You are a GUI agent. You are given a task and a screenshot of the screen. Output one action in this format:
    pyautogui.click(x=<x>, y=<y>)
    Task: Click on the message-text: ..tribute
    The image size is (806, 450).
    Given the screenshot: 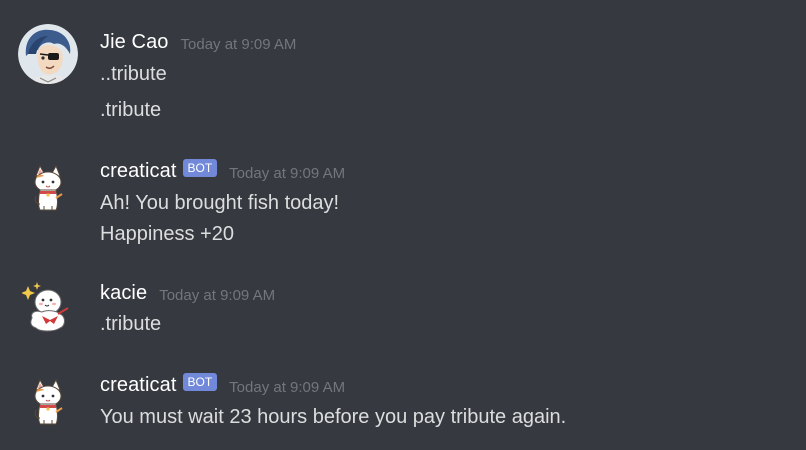 What is the action you would take?
    pyautogui.click(x=133, y=74)
    